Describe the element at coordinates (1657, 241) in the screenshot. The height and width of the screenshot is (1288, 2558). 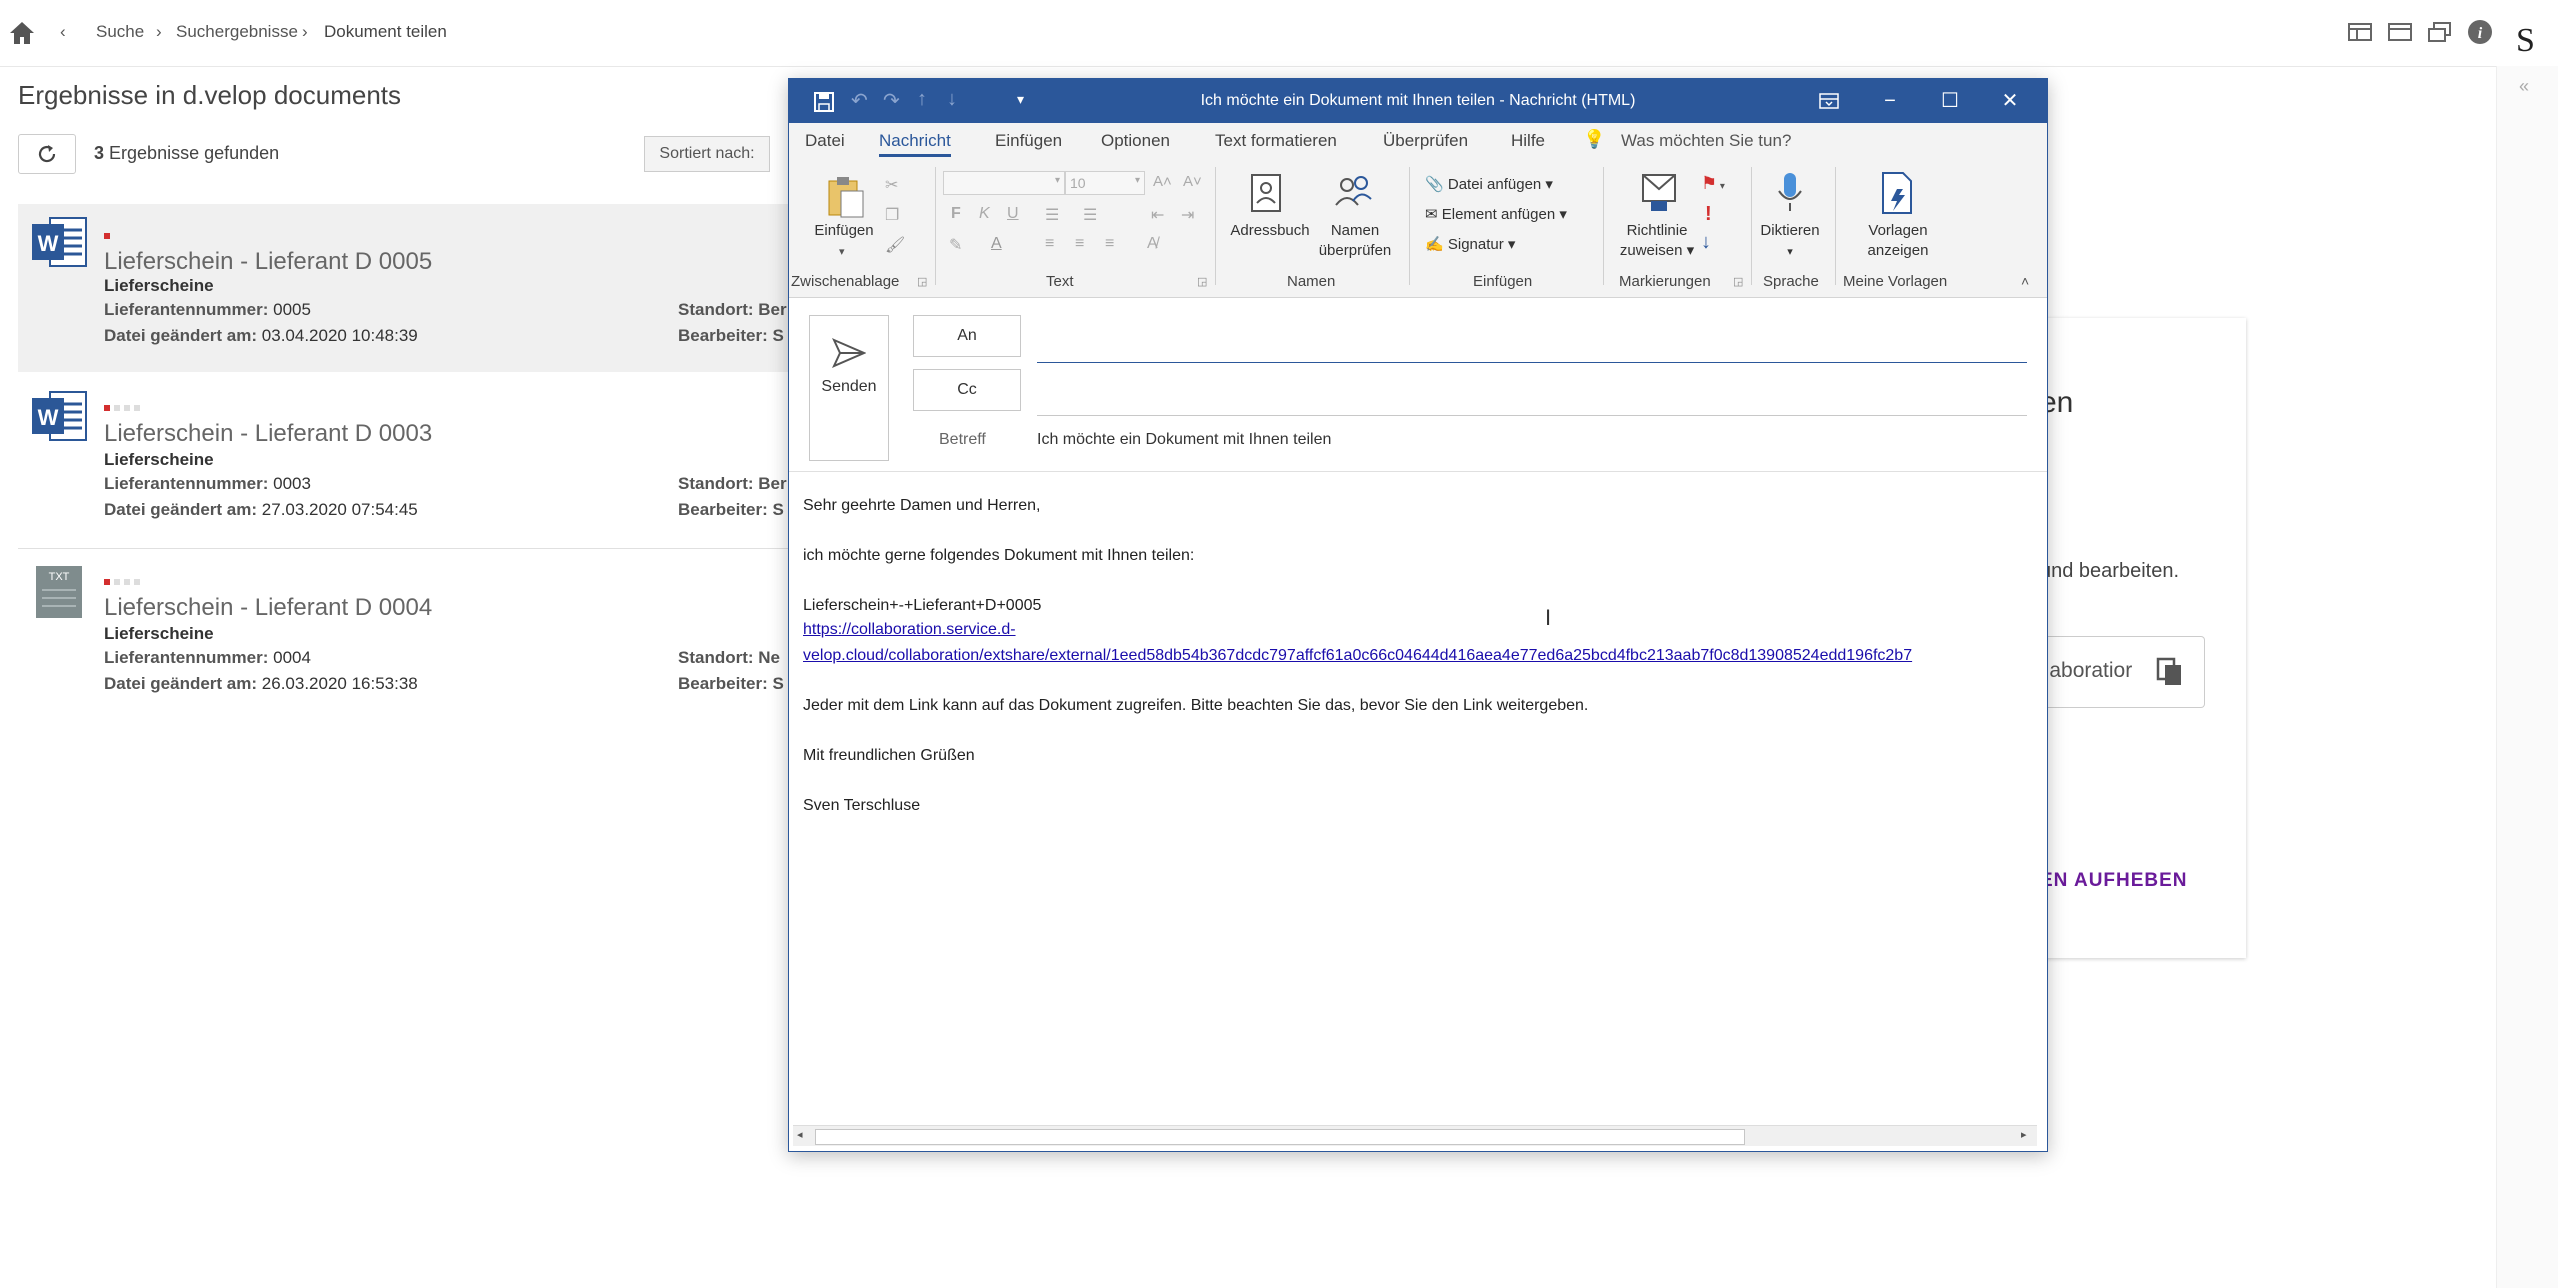
I see `assign-policy-button: Richtlinie zuweisen ▾` at that location.